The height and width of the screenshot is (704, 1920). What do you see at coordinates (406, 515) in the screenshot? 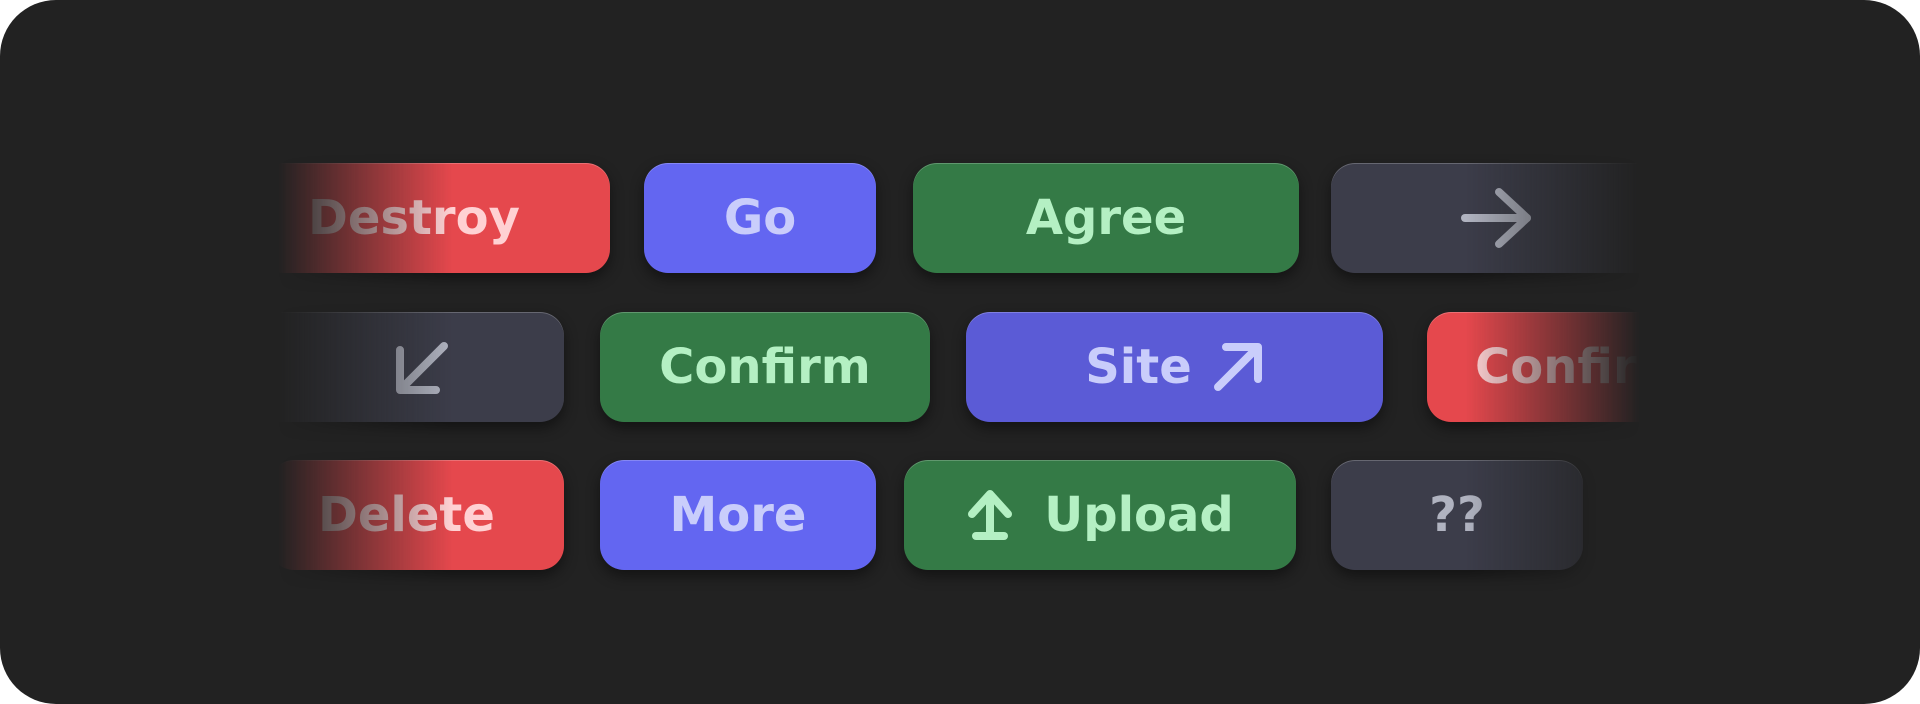
I see `delete-button-label: Delete` at bounding box center [406, 515].